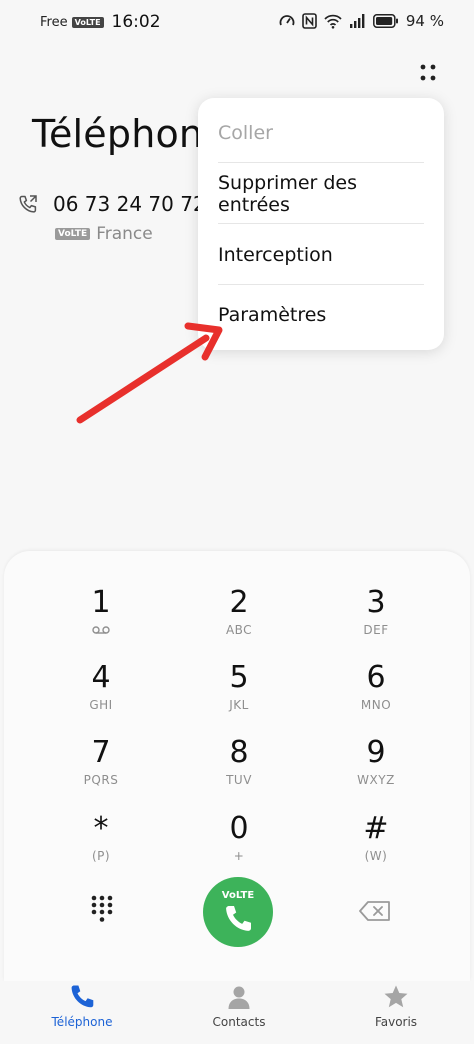  Describe the element at coordinates (376, 828) in the screenshot. I see `key-digit: #` at that location.